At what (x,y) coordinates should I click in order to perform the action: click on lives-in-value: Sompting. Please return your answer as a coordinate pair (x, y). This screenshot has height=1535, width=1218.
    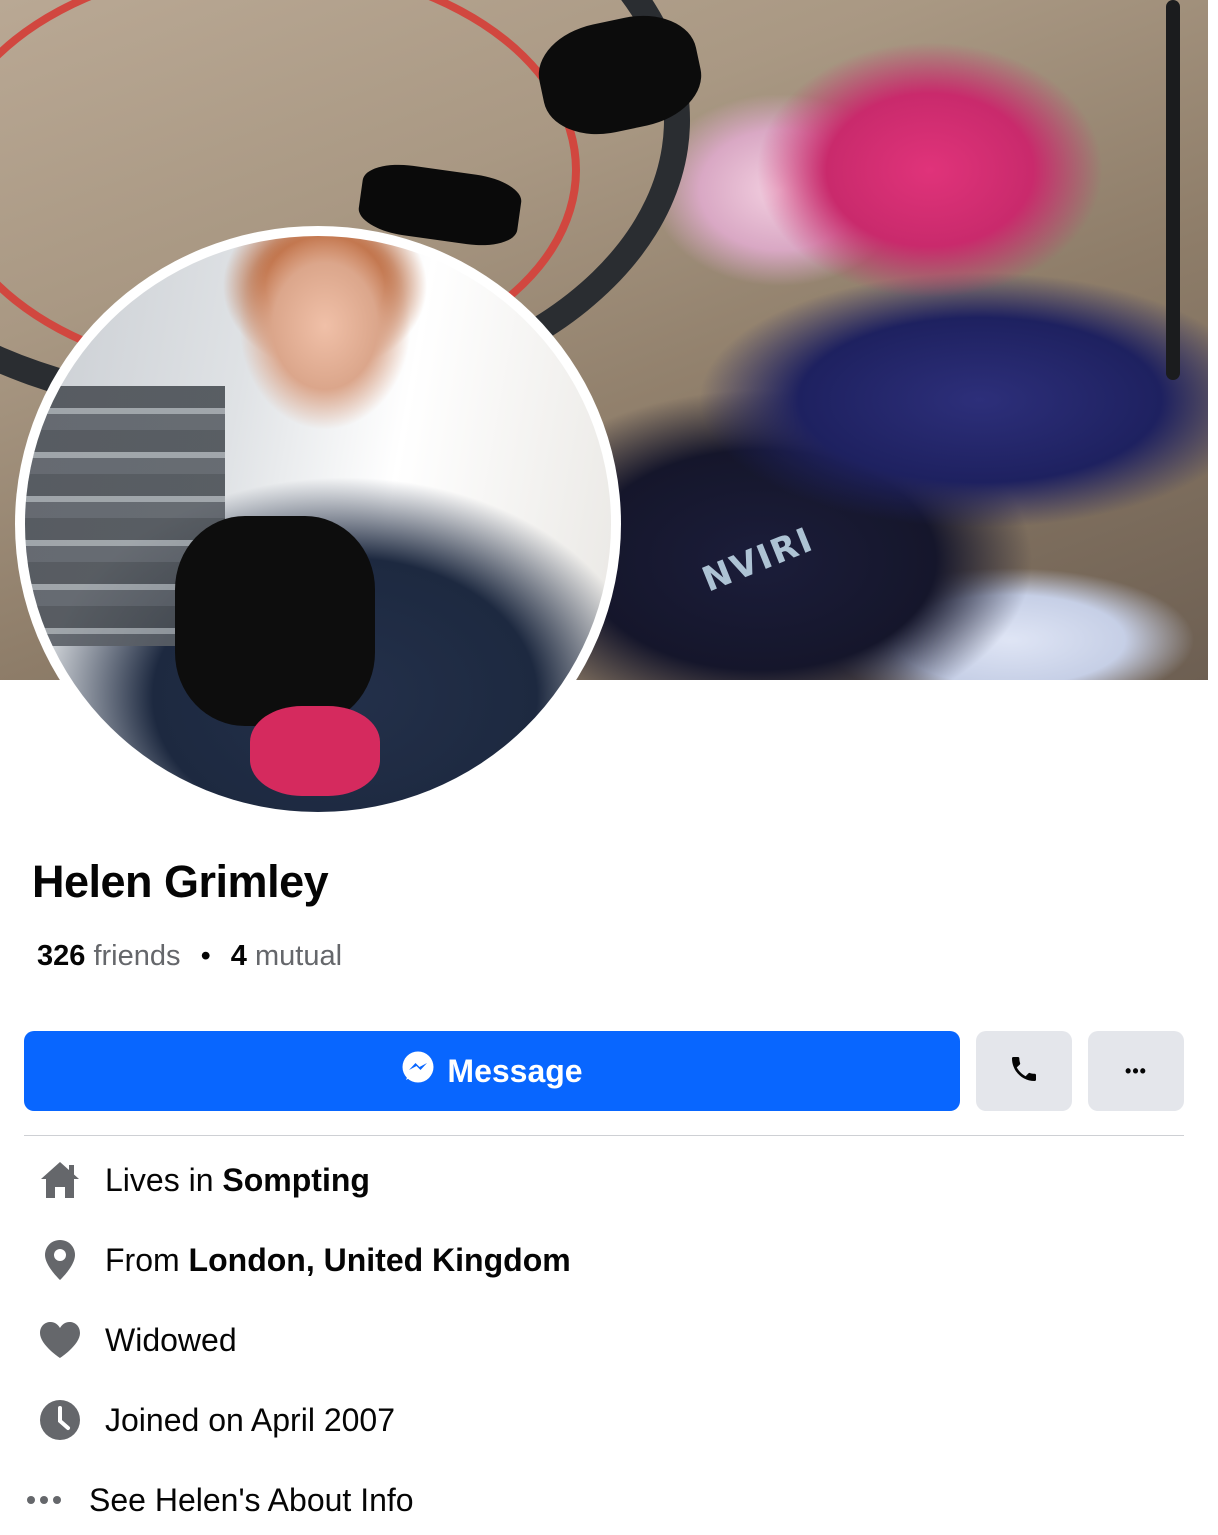
    Looking at the image, I should click on (296, 1179).